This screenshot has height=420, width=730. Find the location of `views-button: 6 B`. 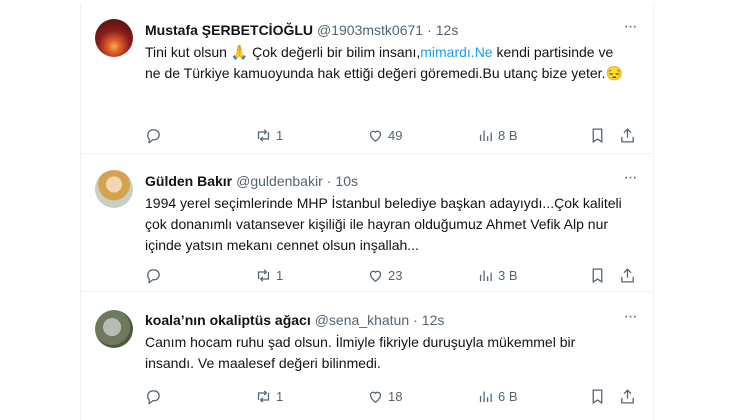

views-button: 6 B is located at coordinates (497, 396).